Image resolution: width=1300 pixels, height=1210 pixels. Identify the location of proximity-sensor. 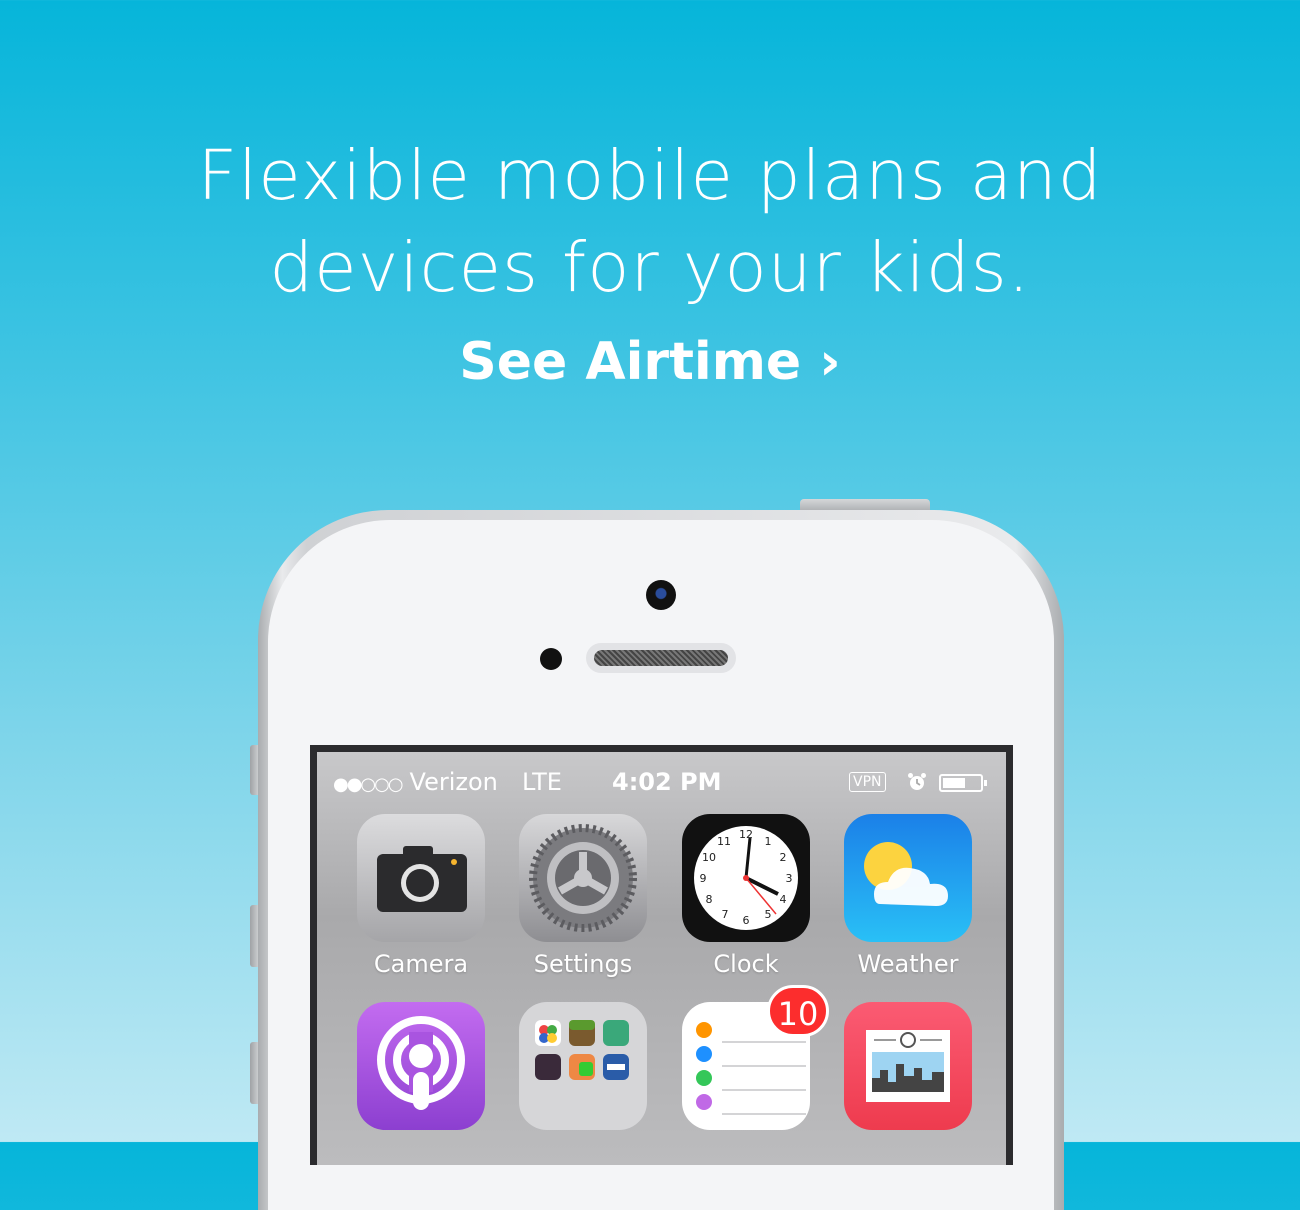
(551, 659).